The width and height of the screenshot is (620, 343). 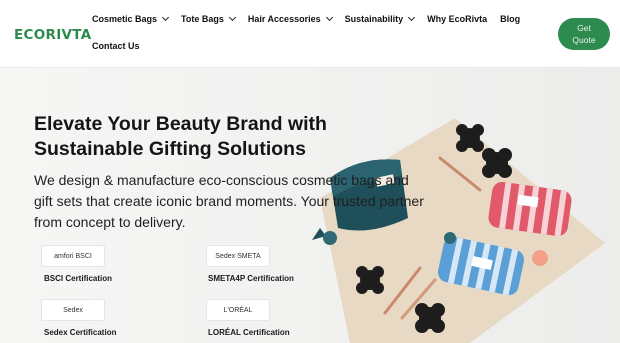 I want to click on nav-blog: Blog, so click(x=510, y=19).